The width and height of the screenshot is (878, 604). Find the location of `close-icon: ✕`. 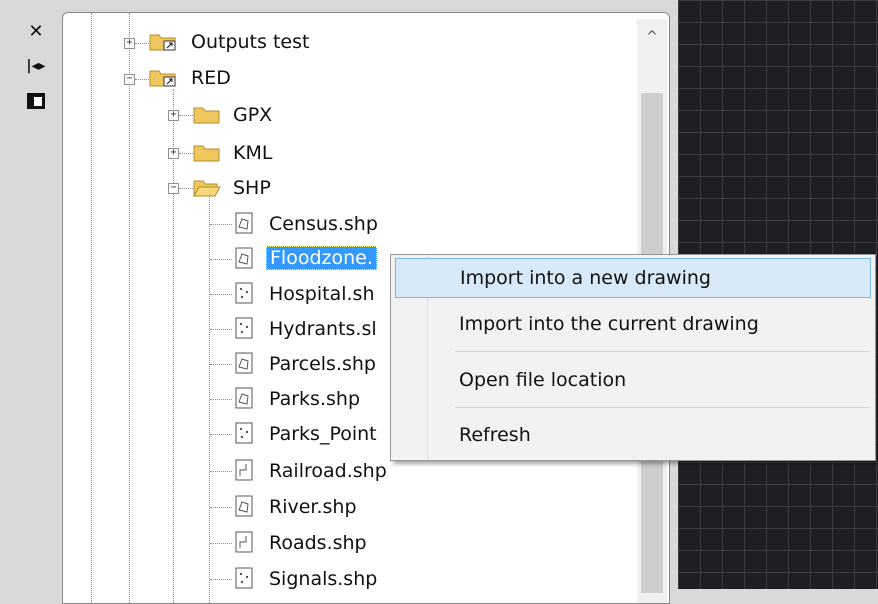

close-icon: ✕ is located at coordinates (36, 32).